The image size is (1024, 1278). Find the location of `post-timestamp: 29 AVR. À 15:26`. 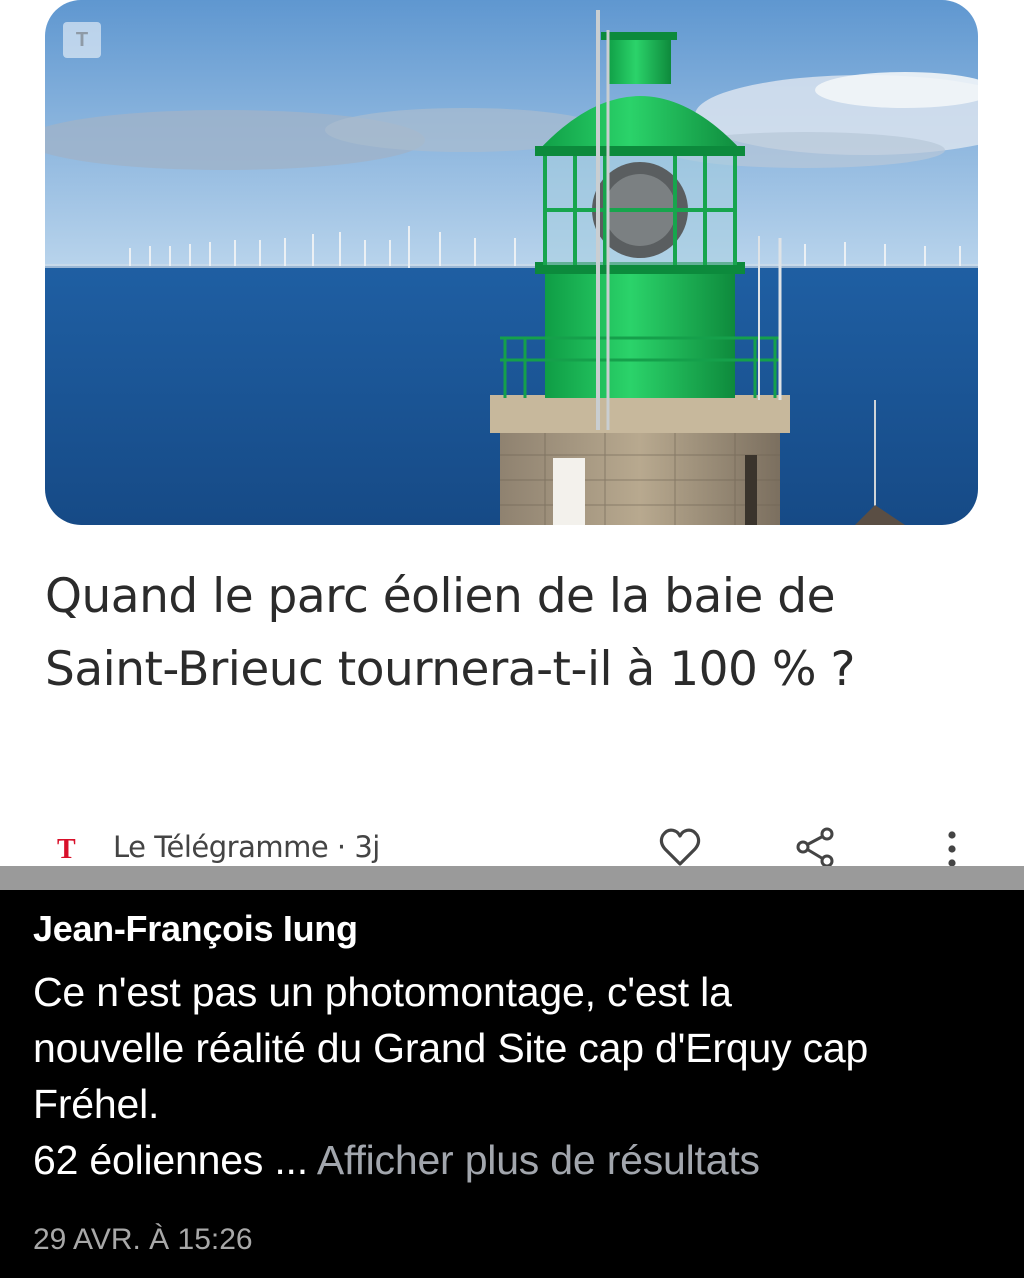

post-timestamp: 29 AVR. À 15:26 is located at coordinates (143, 1239).